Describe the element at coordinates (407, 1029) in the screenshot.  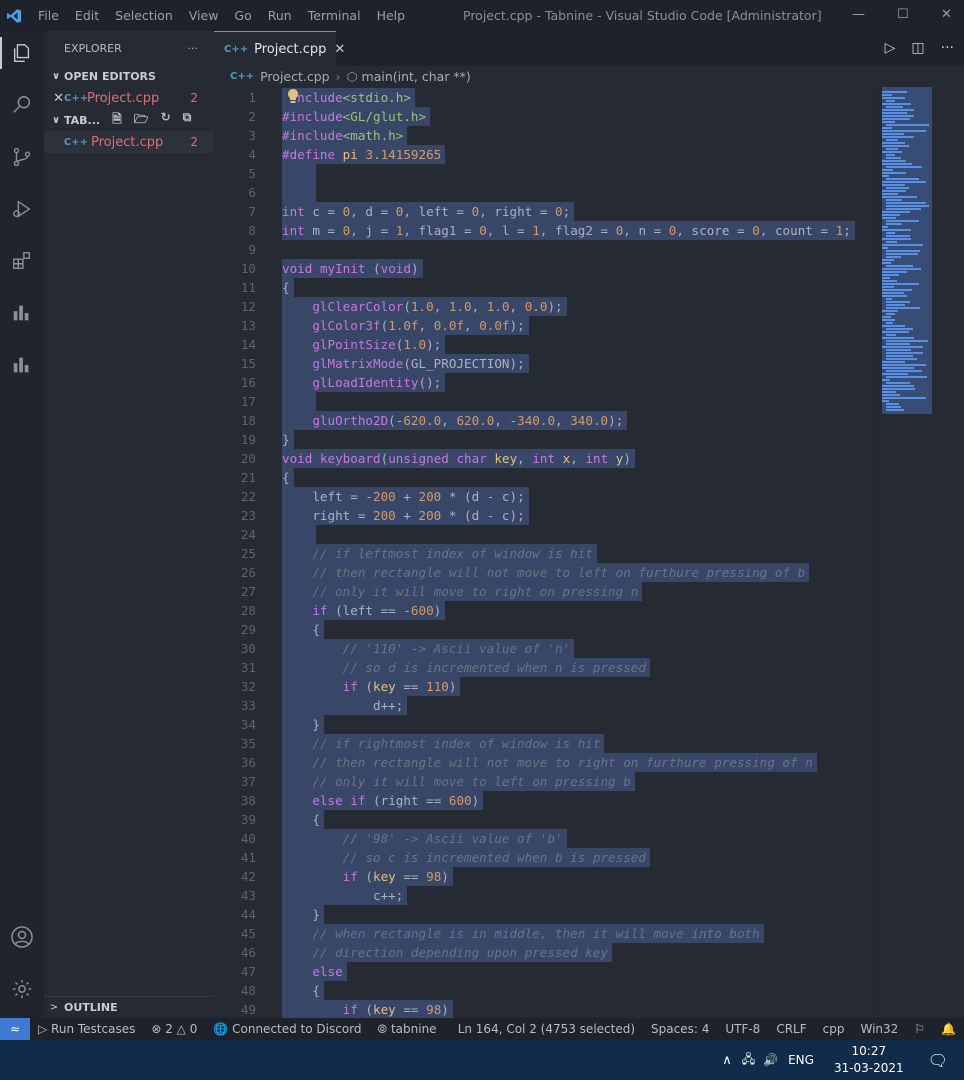
I see `tabnine-status: ⦾ tabnine` at that location.